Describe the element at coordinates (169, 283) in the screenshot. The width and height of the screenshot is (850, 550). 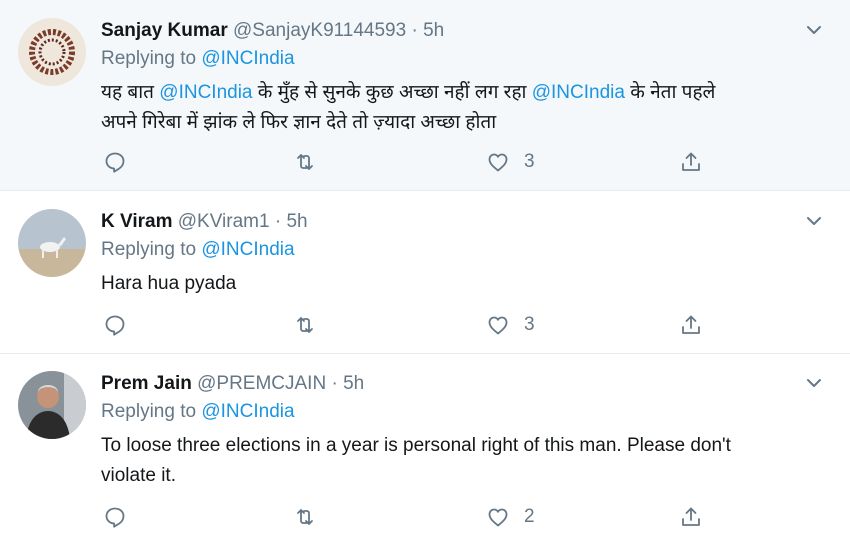
I see `tweet-text: Hara hua pyada` at that location.